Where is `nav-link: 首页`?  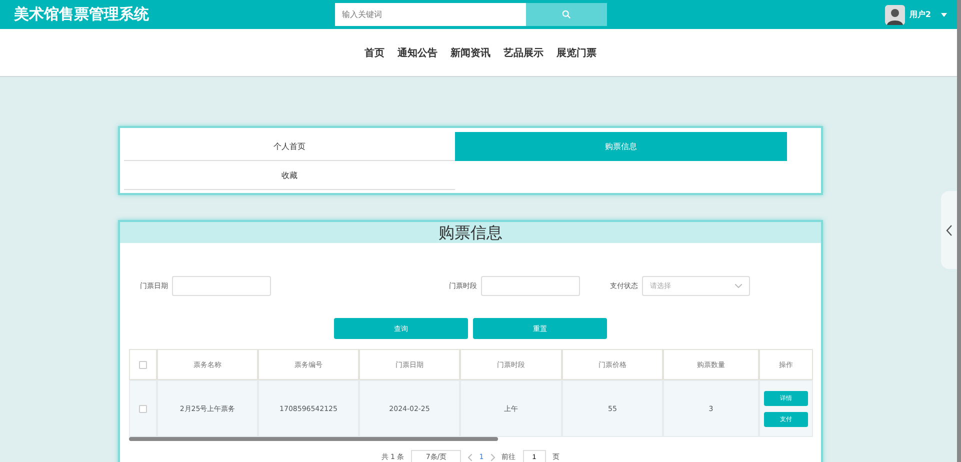 nav-link: 首页 is located at coordinates (374, 53).